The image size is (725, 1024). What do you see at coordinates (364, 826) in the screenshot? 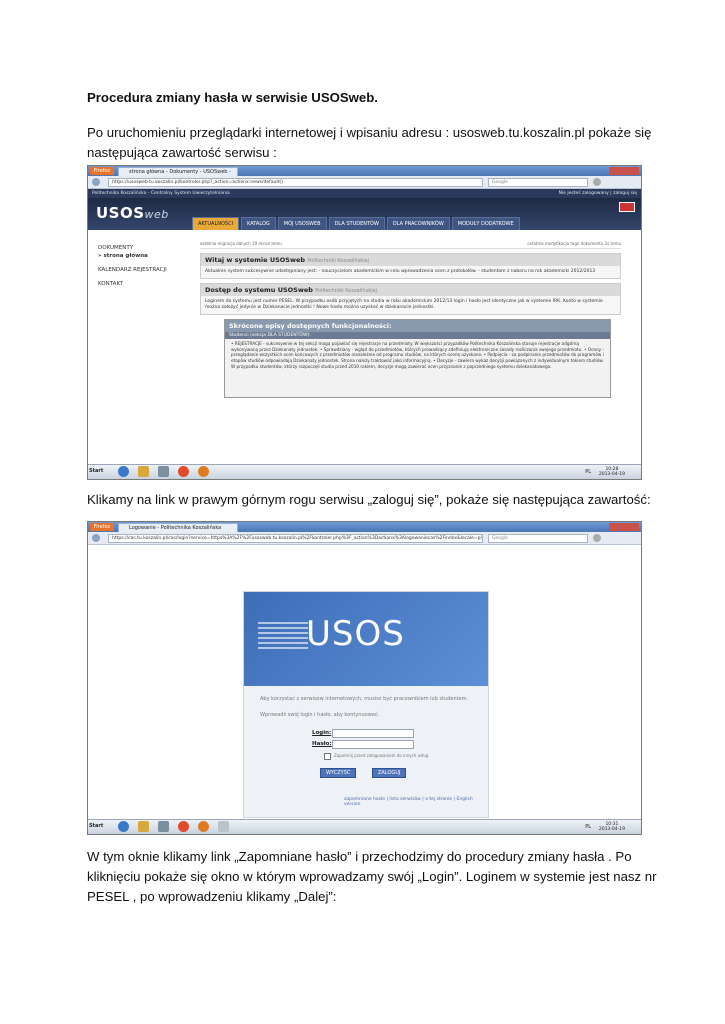
I see `taskbar: Start PL 10:31 2013-04-19` at bounding box center [364, 826].